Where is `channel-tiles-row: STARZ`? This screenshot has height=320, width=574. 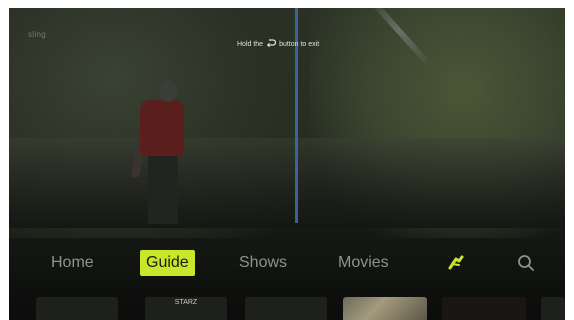
channel-tiles-row: STARZ is located at coordinates (287, 305).